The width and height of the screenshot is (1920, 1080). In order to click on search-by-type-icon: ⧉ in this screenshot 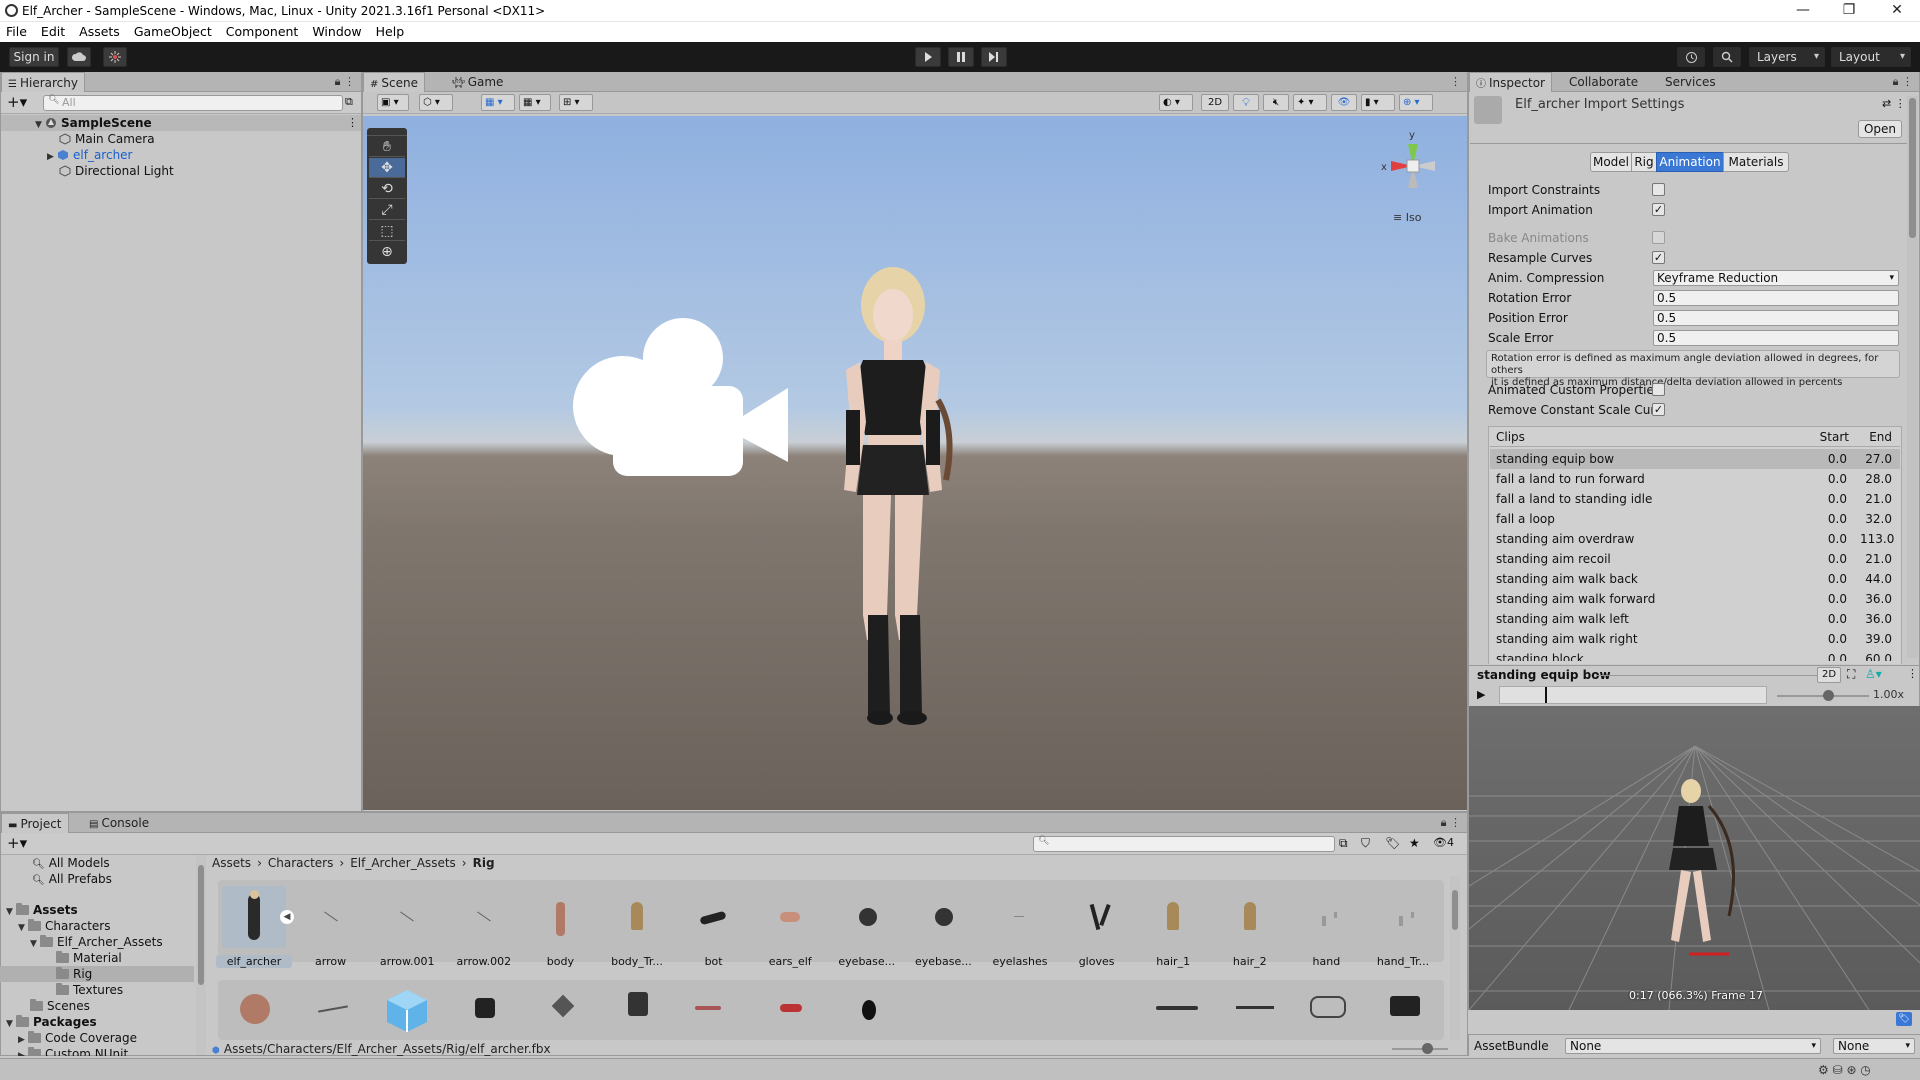, I will do `click(1343, 843)`.